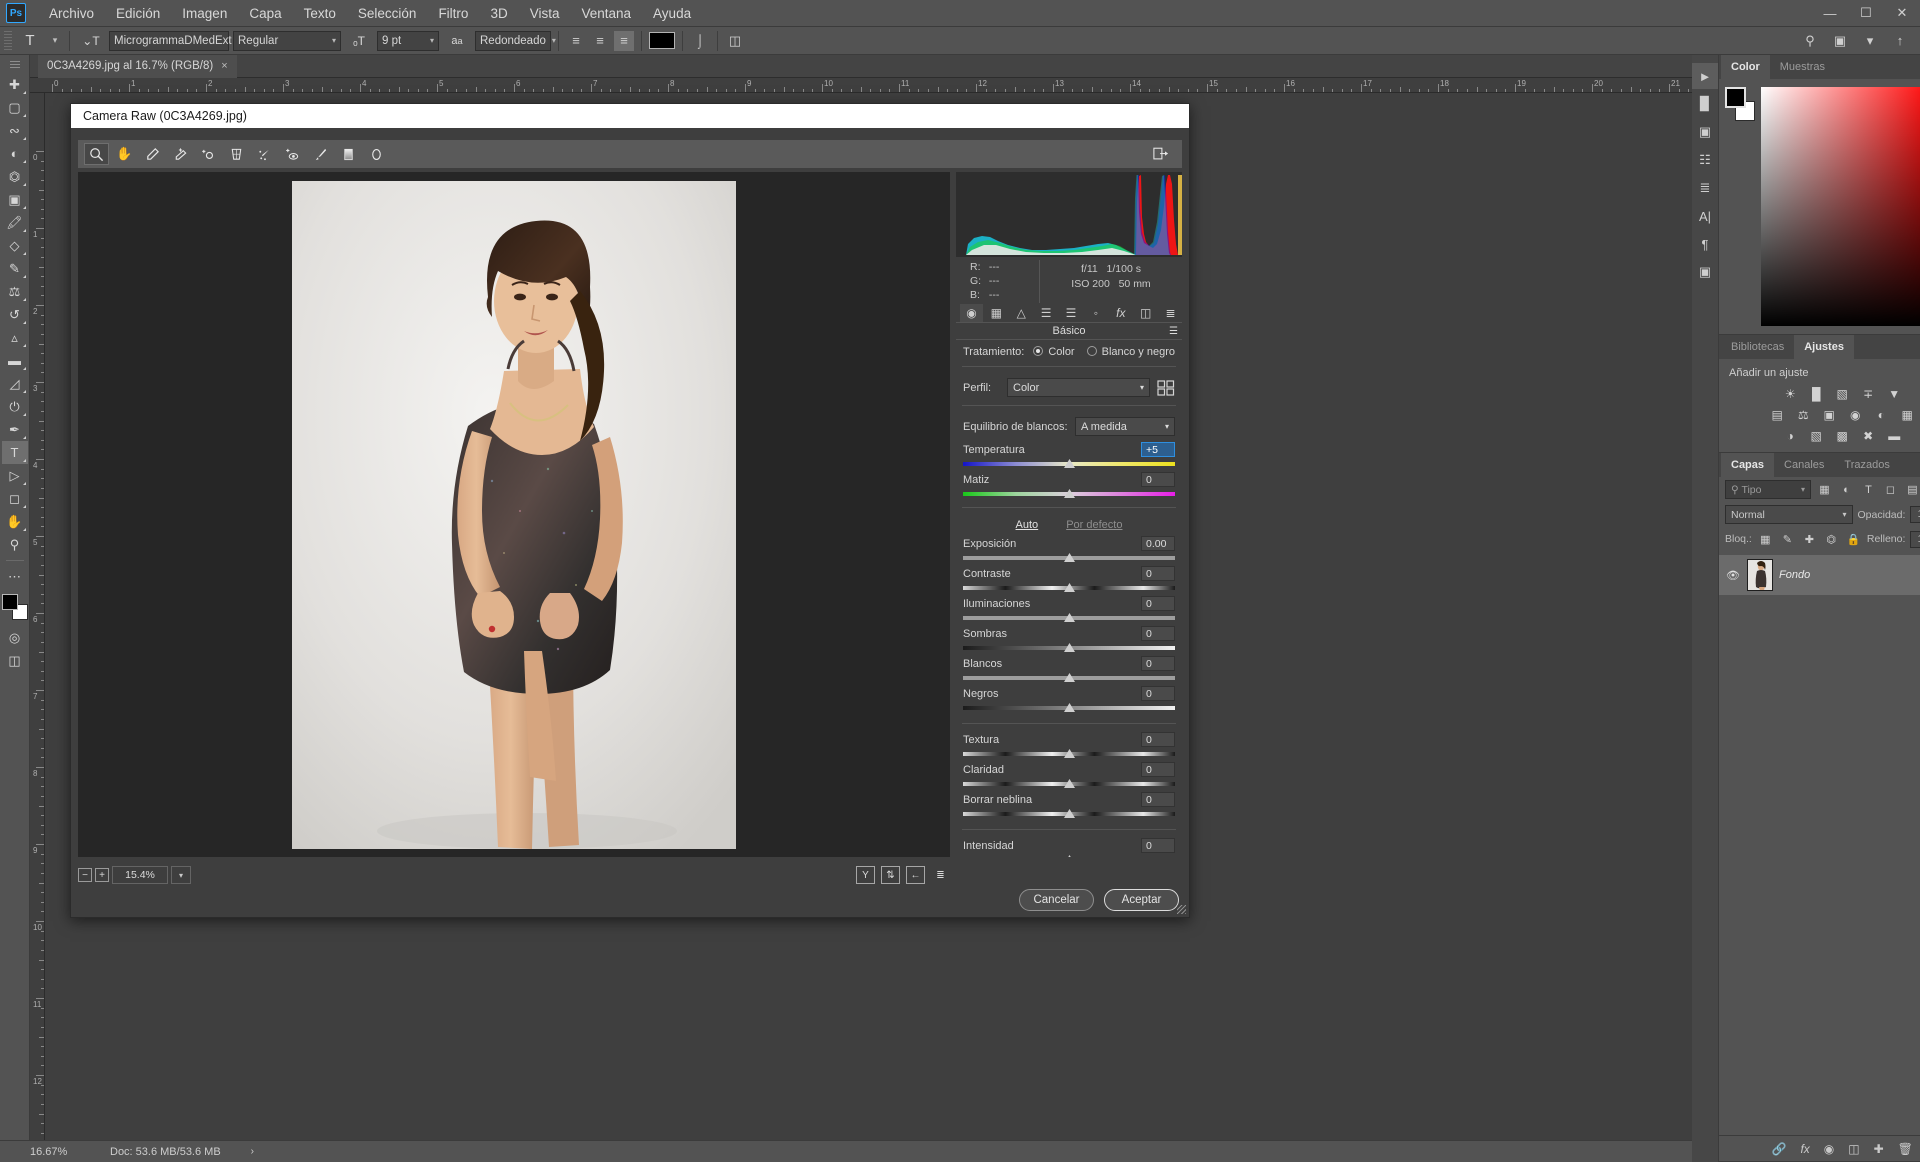  Describe the element at coordinates (1830, 13) in the screenshot. I see `minimize-icon: —` at that location.